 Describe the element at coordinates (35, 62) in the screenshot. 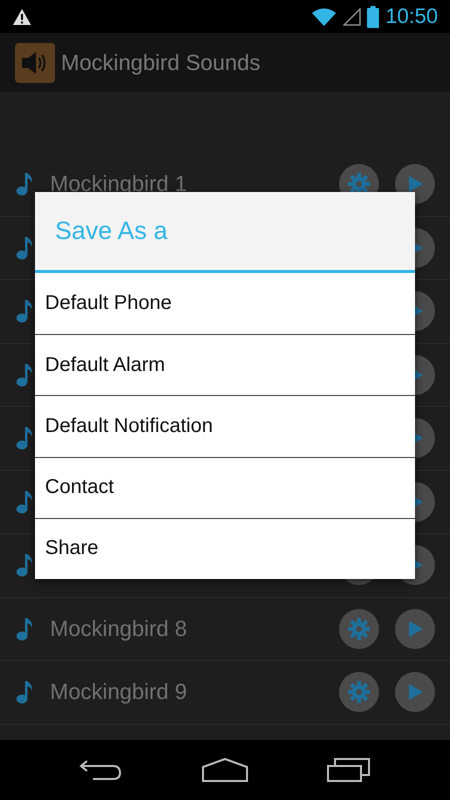

I see `speaker-icon` at that location.